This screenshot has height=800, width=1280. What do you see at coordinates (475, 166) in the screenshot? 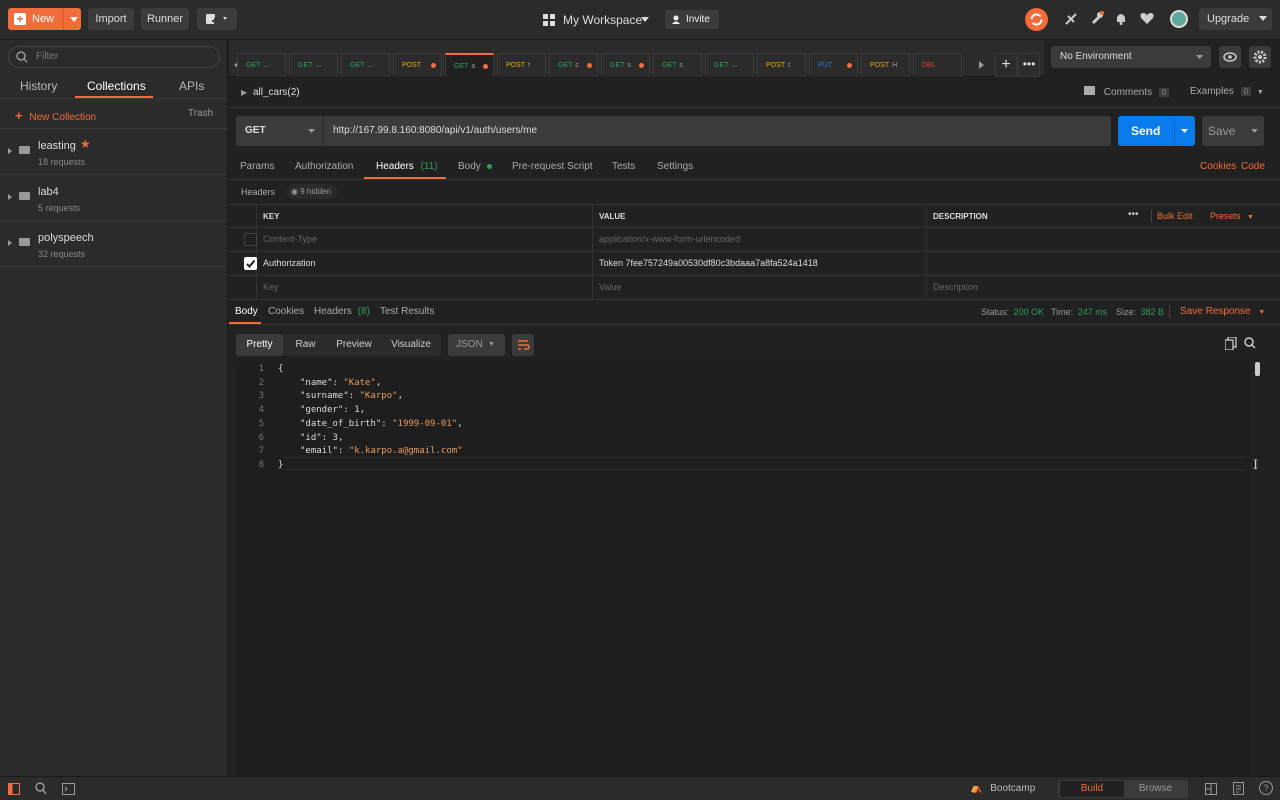
I see `tab-body: Body` at bounding box center [475, 166].